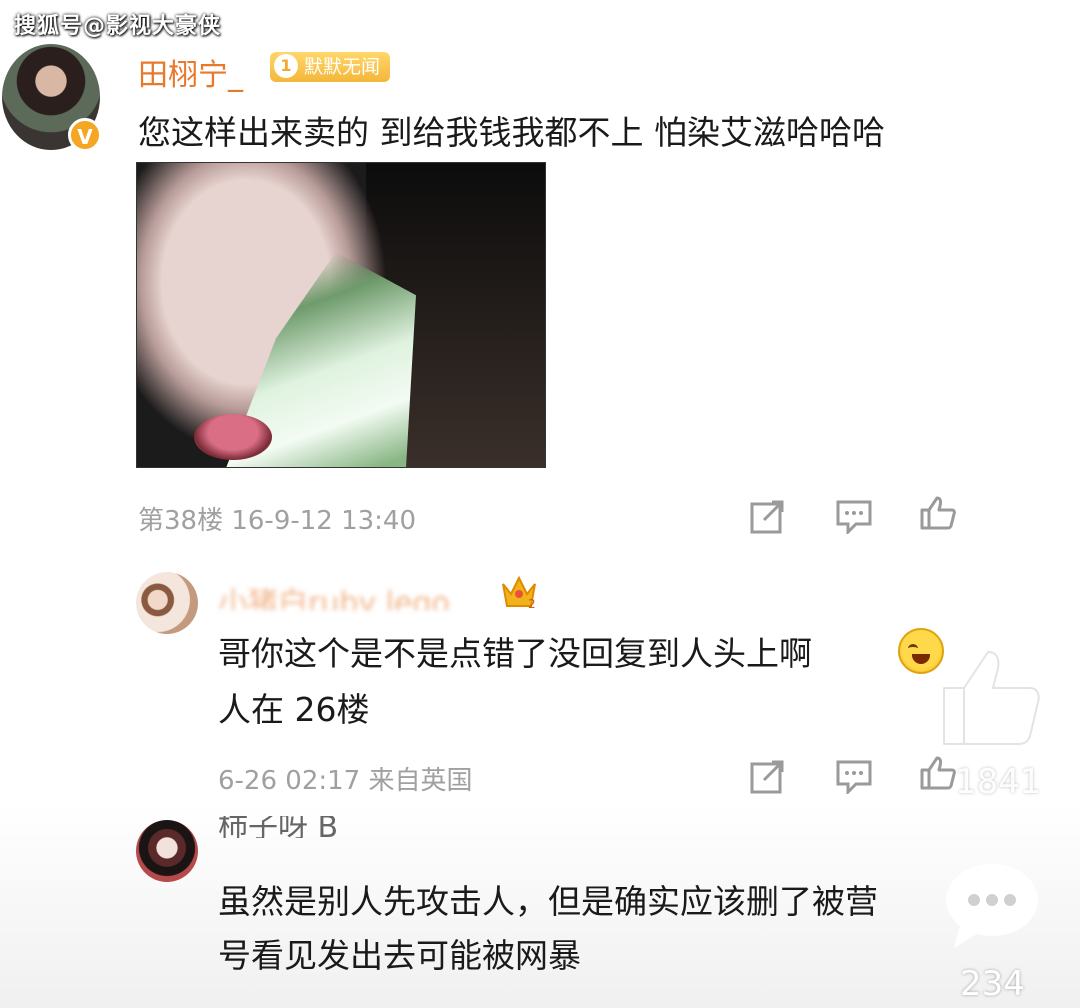  Describe the element at coordinates (515, 653) in the screenshot. I see `reply-text-line1: 哥你这个是不是点错了没回复到人头上啊` at that location.